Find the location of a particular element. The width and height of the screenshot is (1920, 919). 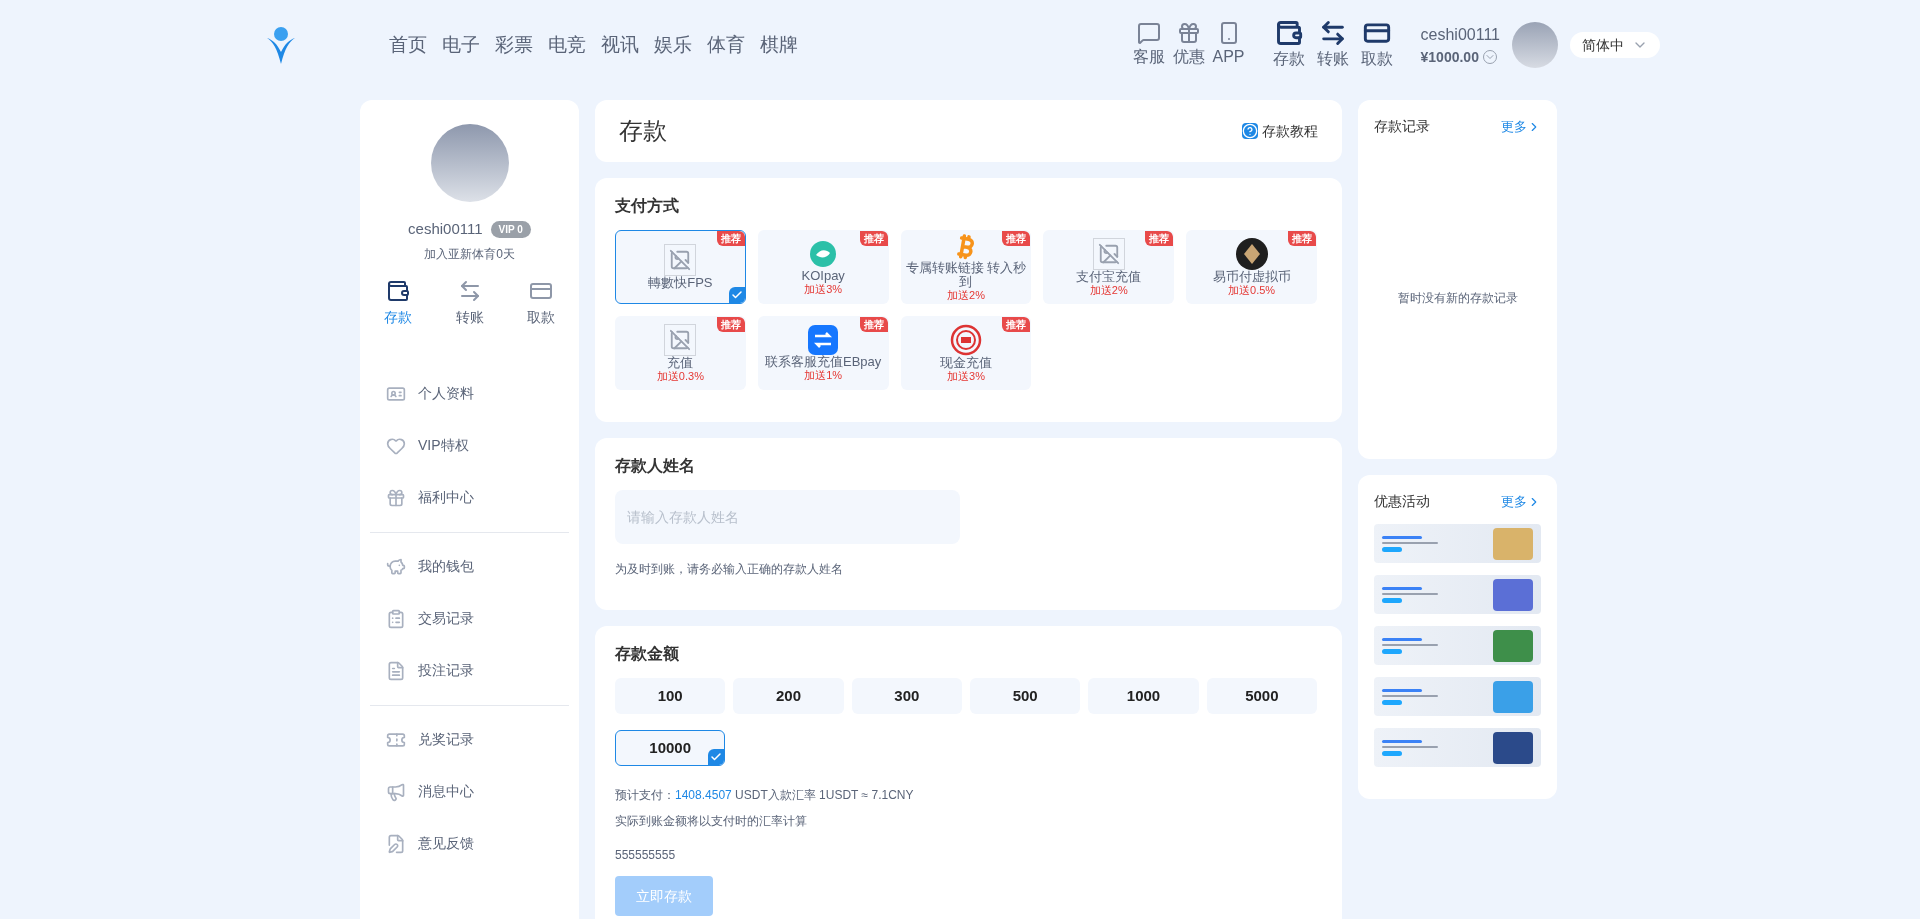

username: ceshi00111 is located at coordinates (445, 229).